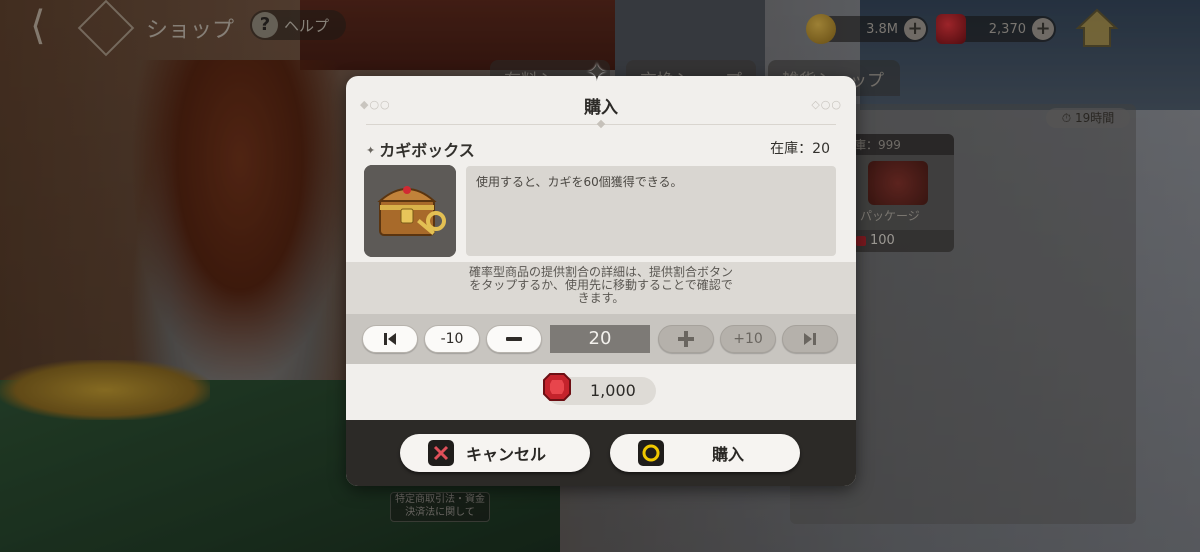 This screenshot has width=1200, height=552. I want to click on cancel-button: キャンセル, so click(495, 453).